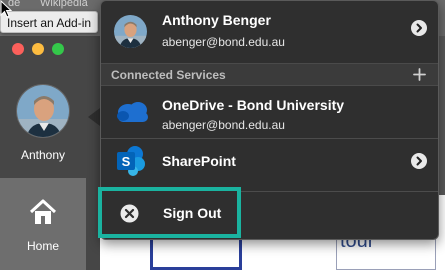 This screenshot has height=270, width=445. What do you see at coordinates (199, 161) in the screenshot?
I see `service-name: SharePoint` at bounding box center [199, 161].